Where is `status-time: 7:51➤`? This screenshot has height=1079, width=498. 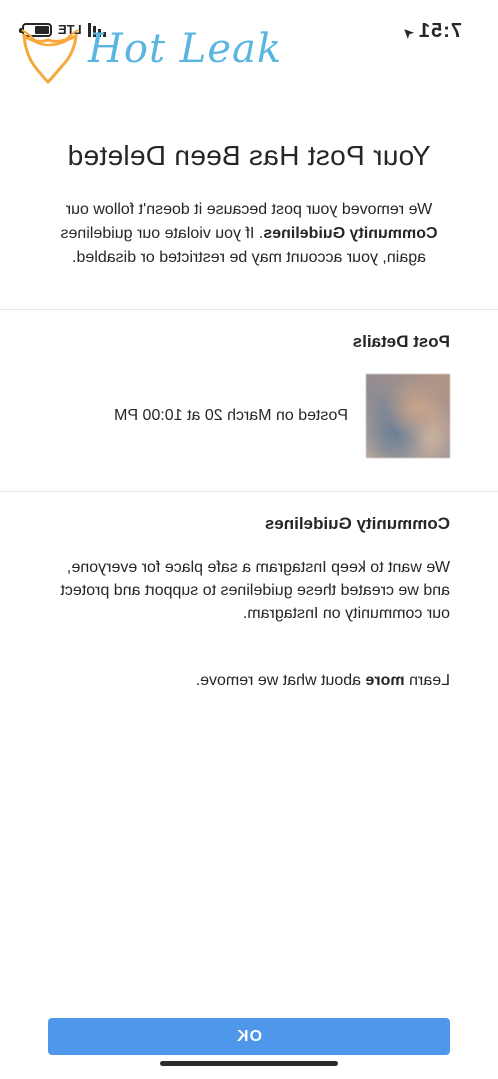 status-time: 7:51➤ is located at coordinates (430, 31).